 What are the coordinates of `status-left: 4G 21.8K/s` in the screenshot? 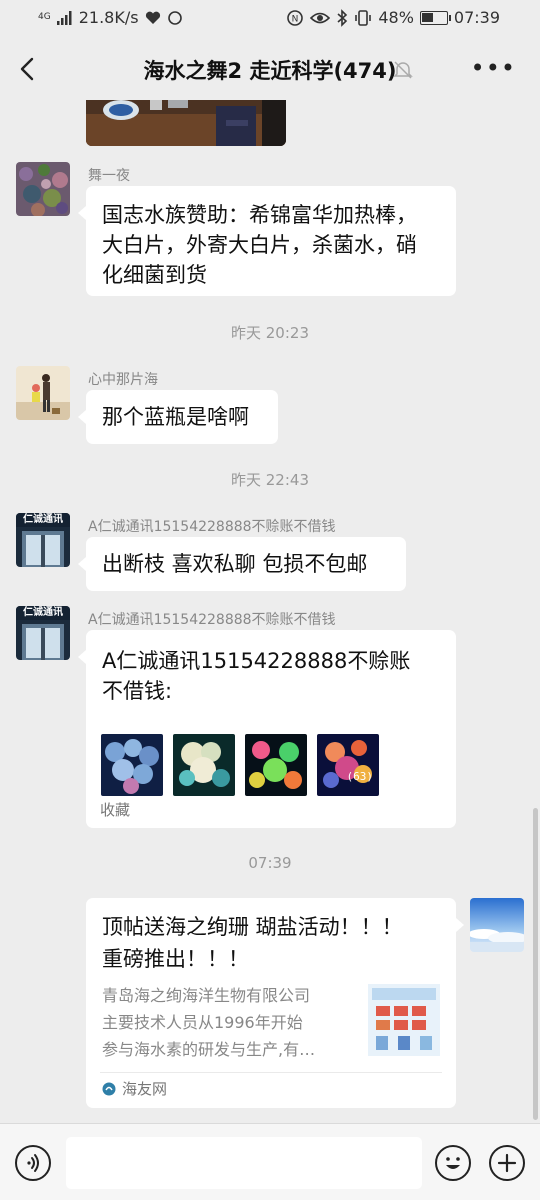 It's located at (110, 17).